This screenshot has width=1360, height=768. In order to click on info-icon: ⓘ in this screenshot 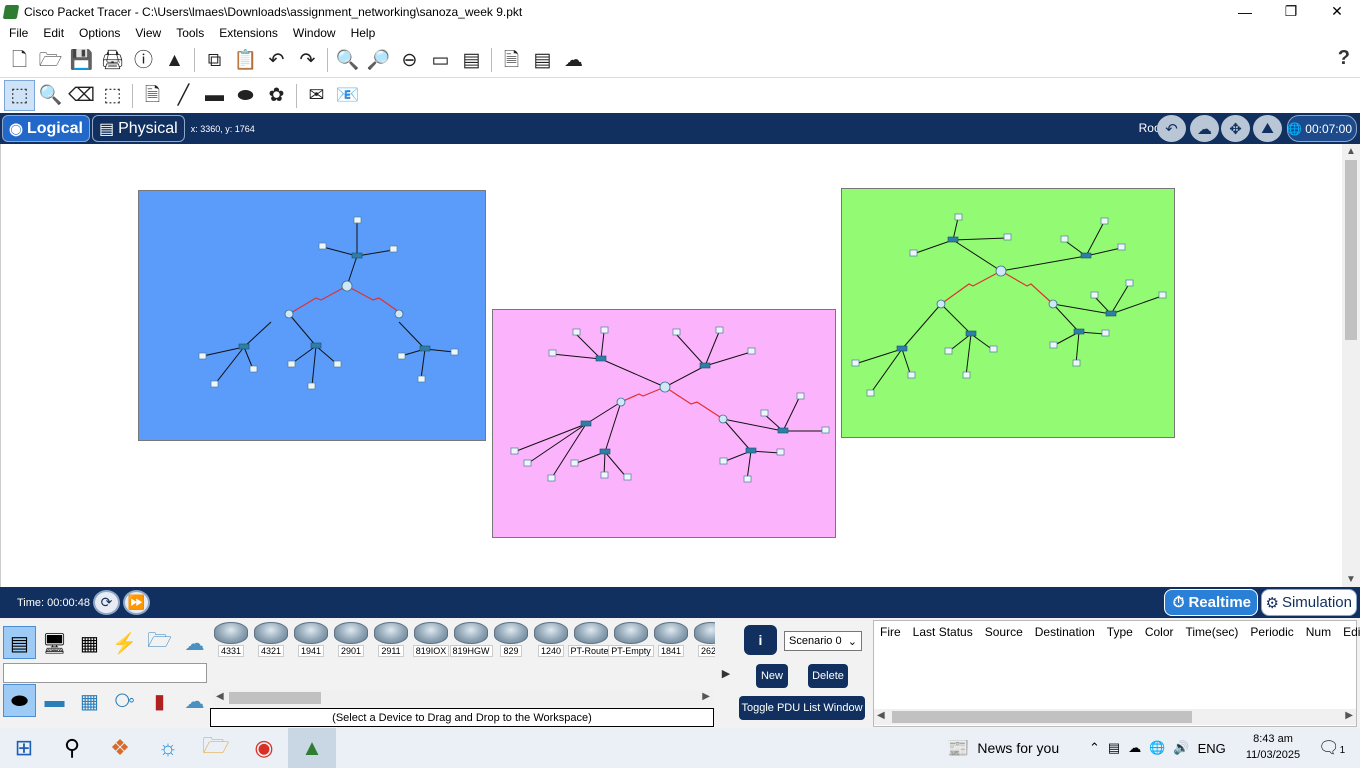, I will do `click(143, 60)`.